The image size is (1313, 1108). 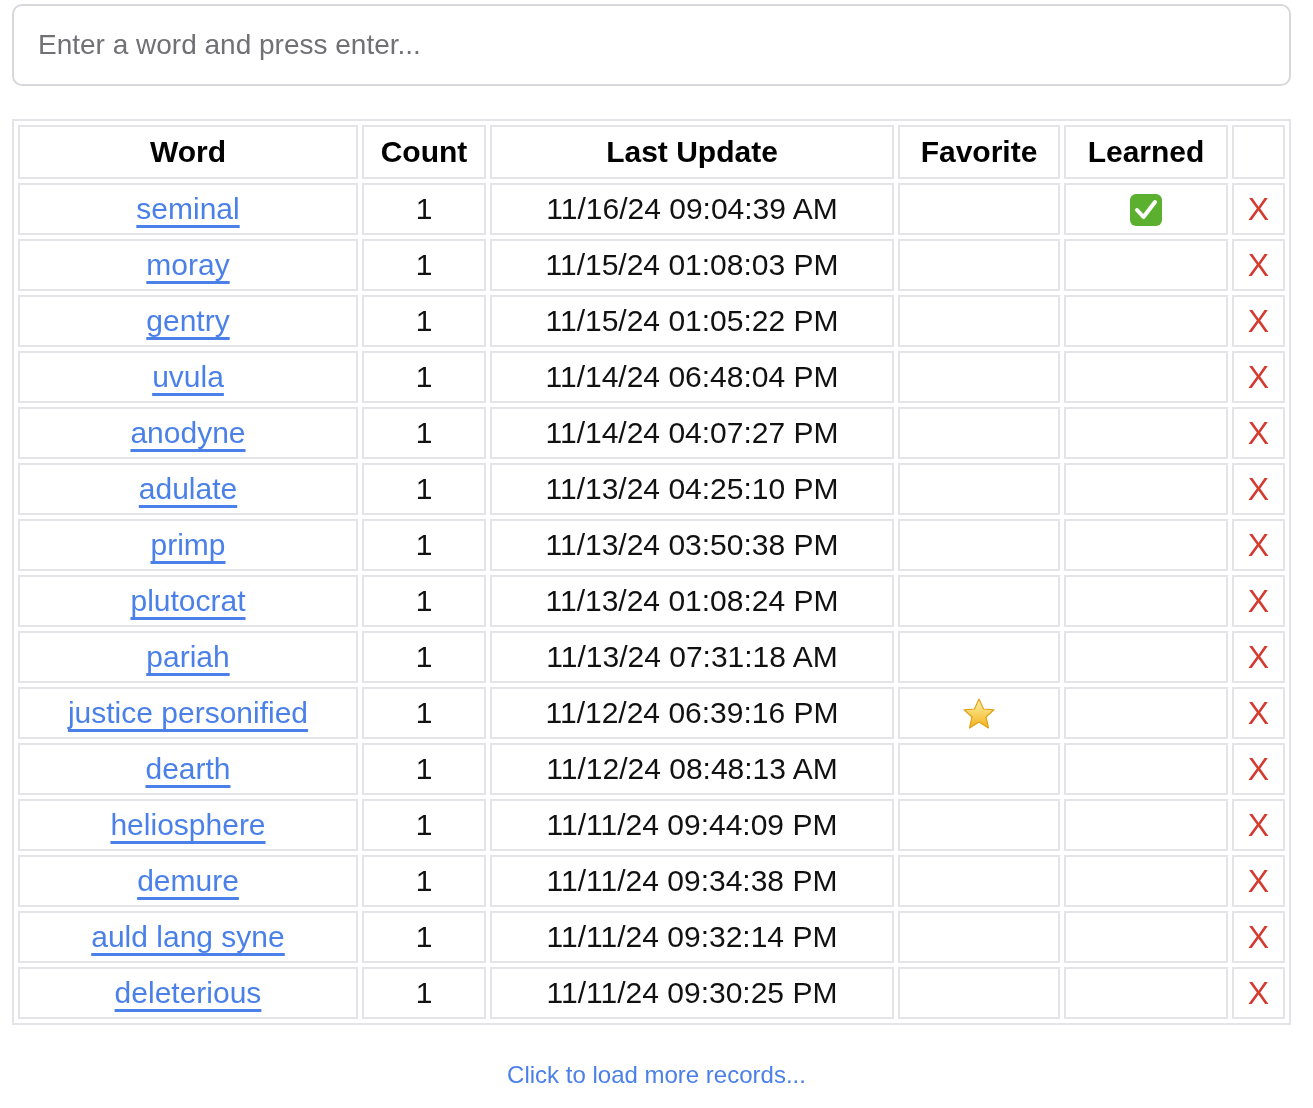 What do you see at coordinates (692, 265) in the screenshot?
I see `last-update-cell: 11/15/24 01:08:03 PM` at bounding box center [692, 265].